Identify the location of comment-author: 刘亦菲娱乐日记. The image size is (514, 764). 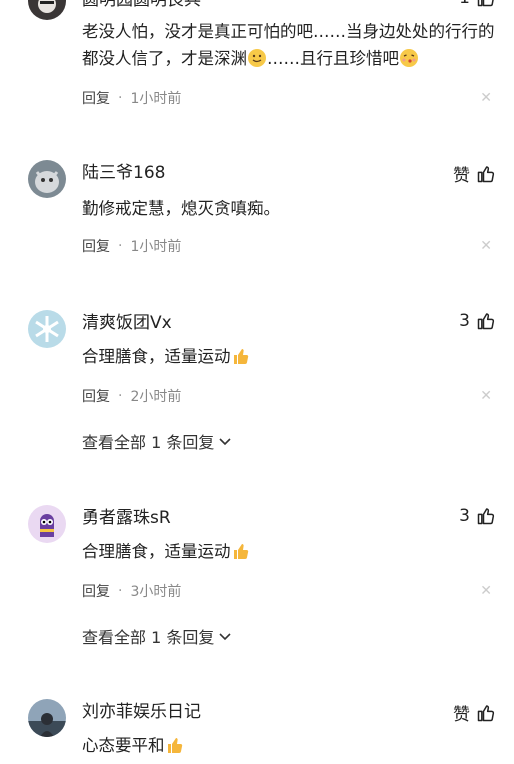
(141, 712).